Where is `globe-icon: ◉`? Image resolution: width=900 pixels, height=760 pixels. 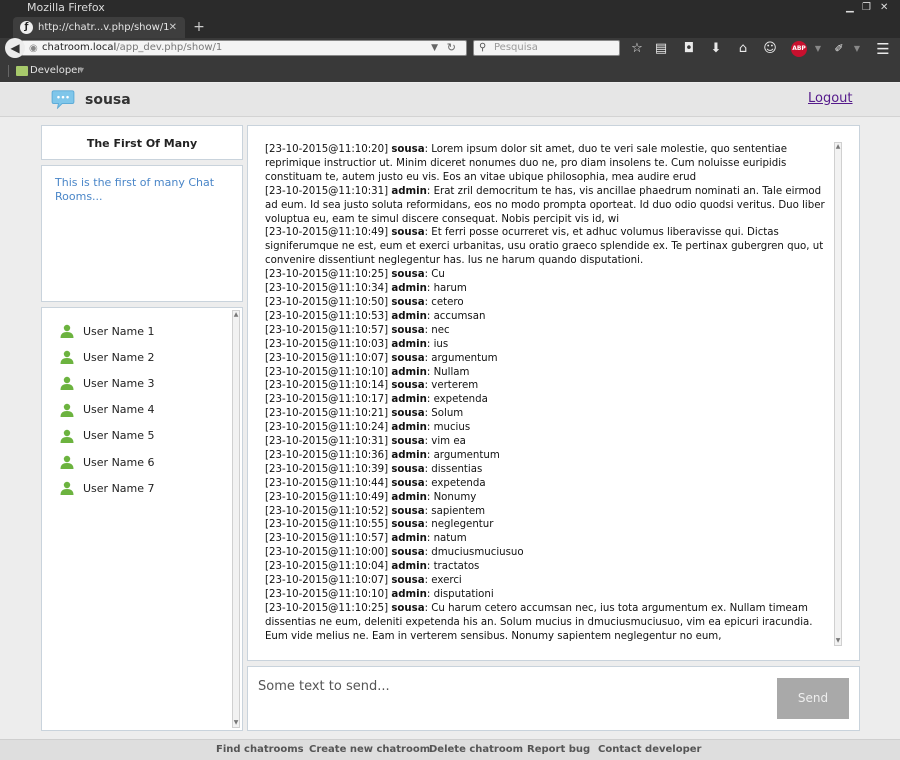
globe-icon: ◉ is located at coordinates (33, 48).